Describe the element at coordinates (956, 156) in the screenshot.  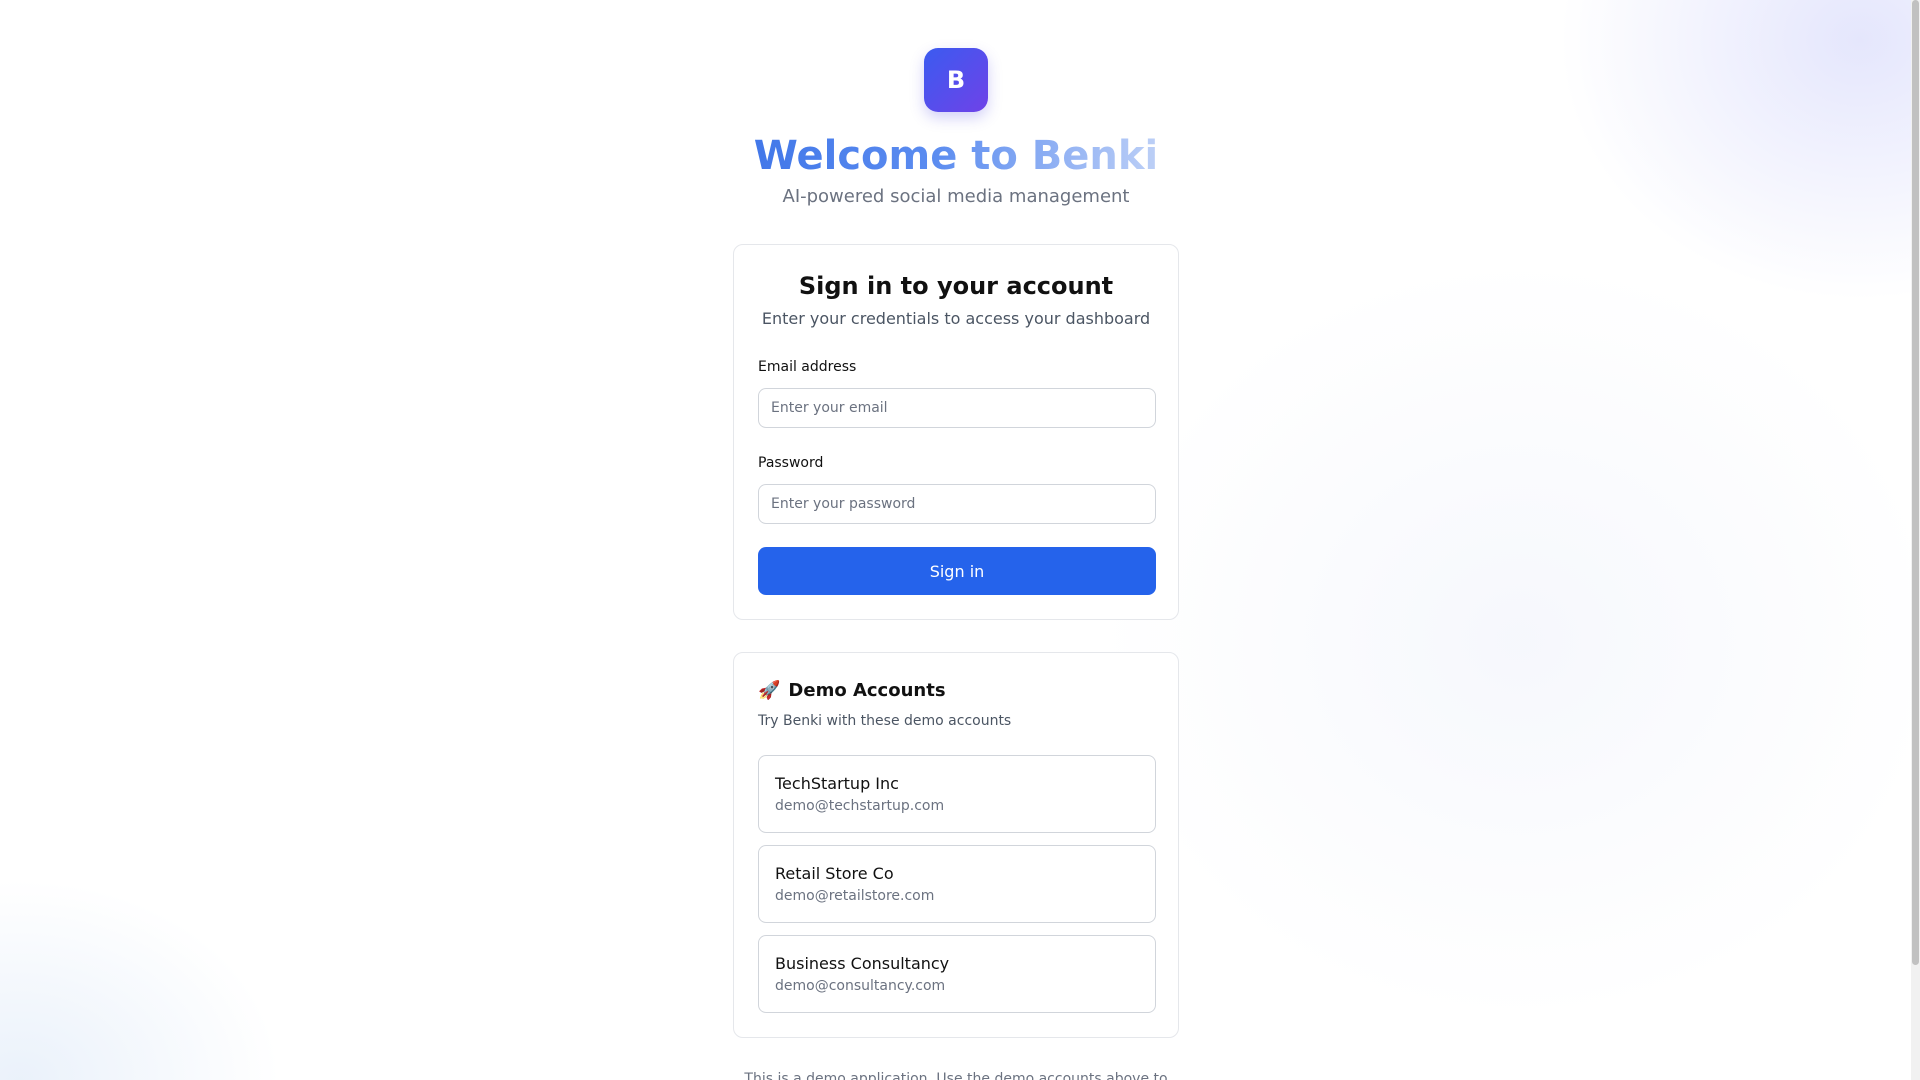
I see `page-title: Welcome to Benki` at that location.